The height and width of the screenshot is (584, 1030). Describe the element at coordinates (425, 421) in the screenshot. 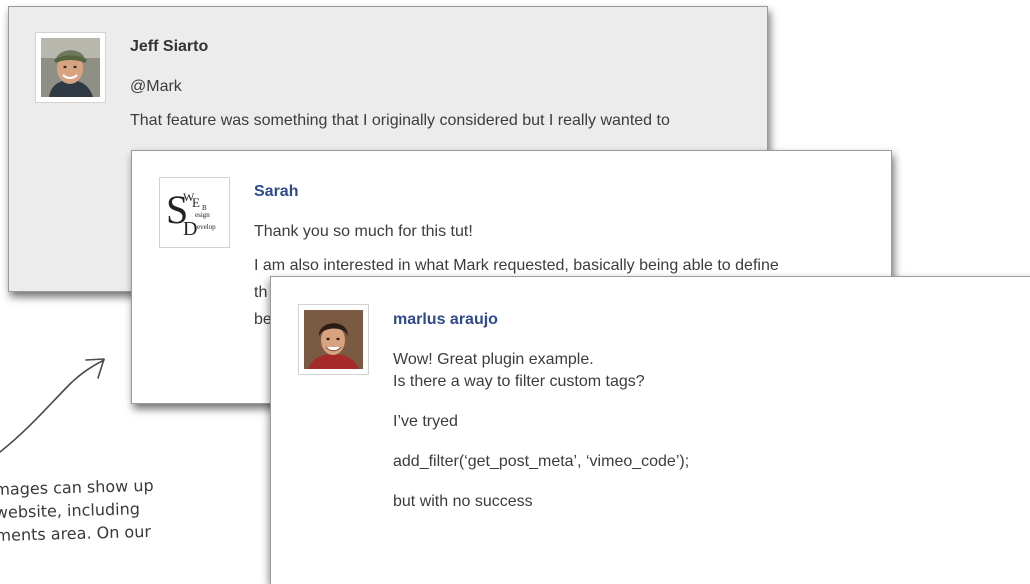

I see `comment-text: I’ve tryed` at that location.